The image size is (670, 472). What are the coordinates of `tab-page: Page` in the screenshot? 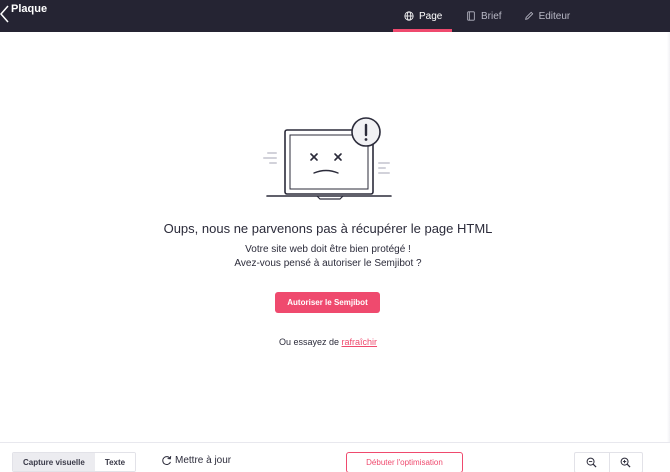 It's located at (422, 16).